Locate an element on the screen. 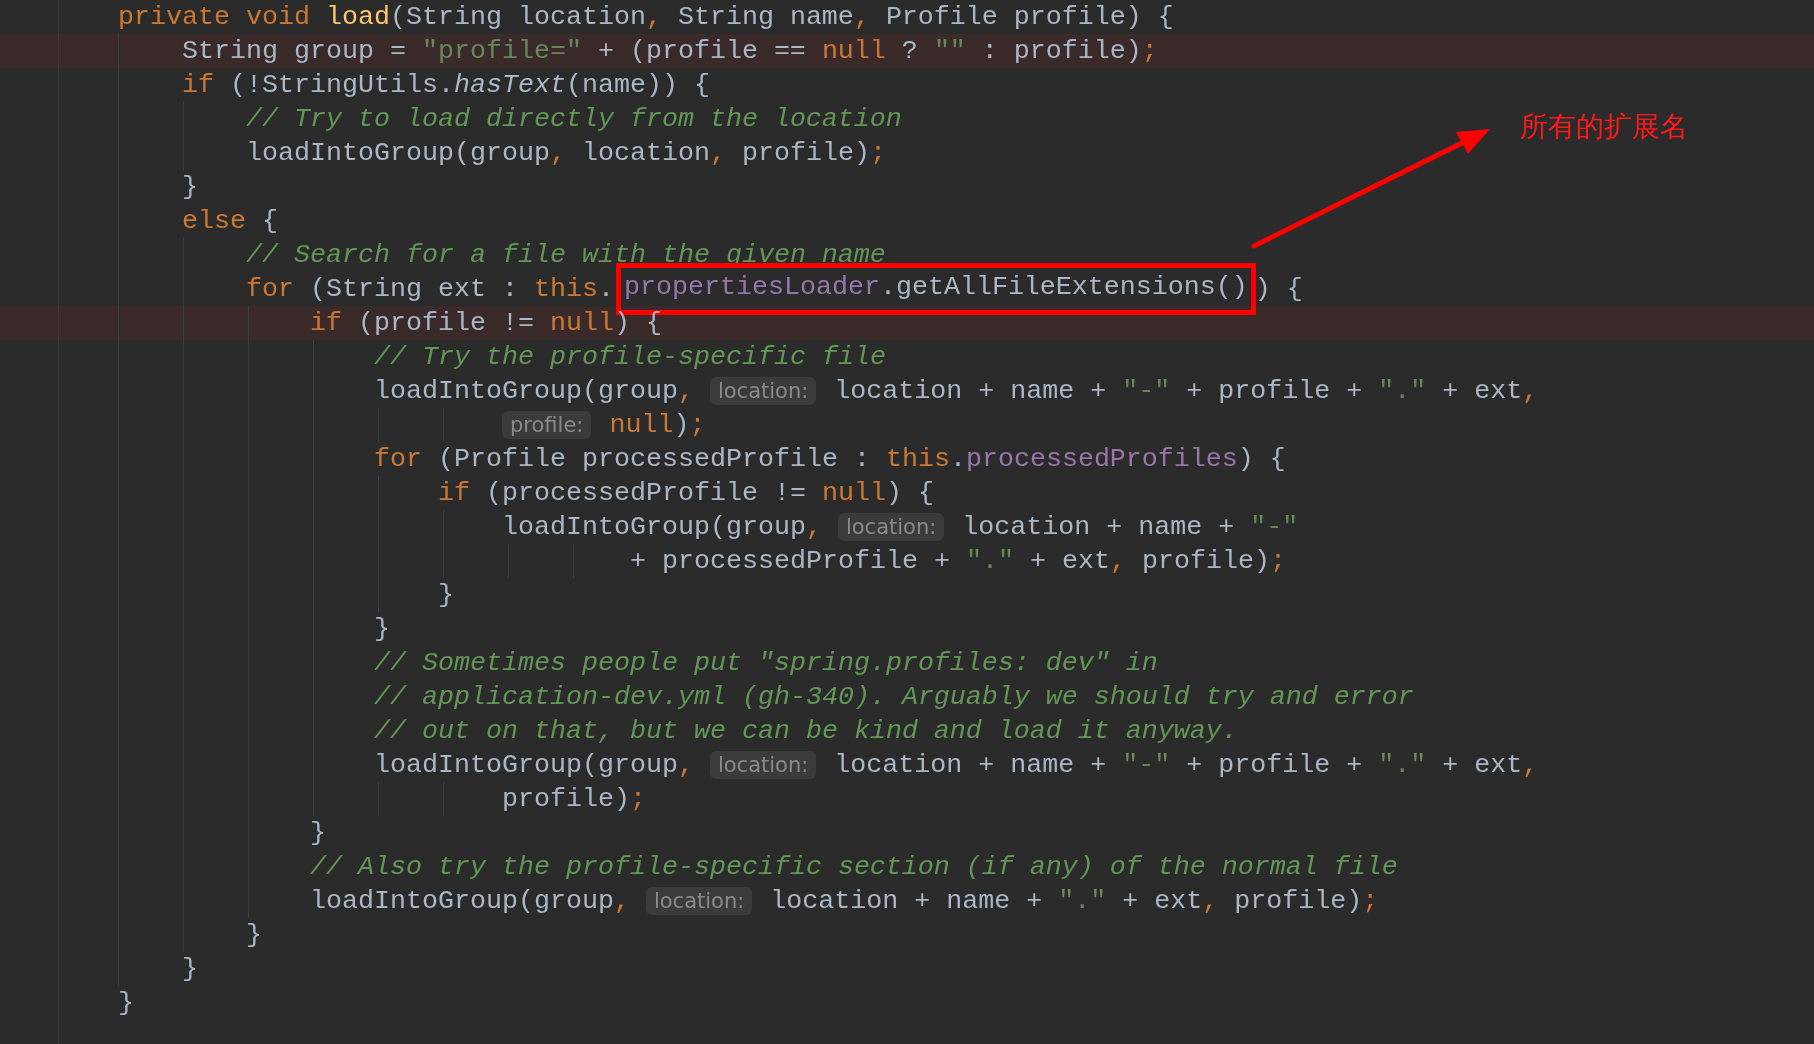  code-text: for (String ext : this. is located at coordinates (430, 289).